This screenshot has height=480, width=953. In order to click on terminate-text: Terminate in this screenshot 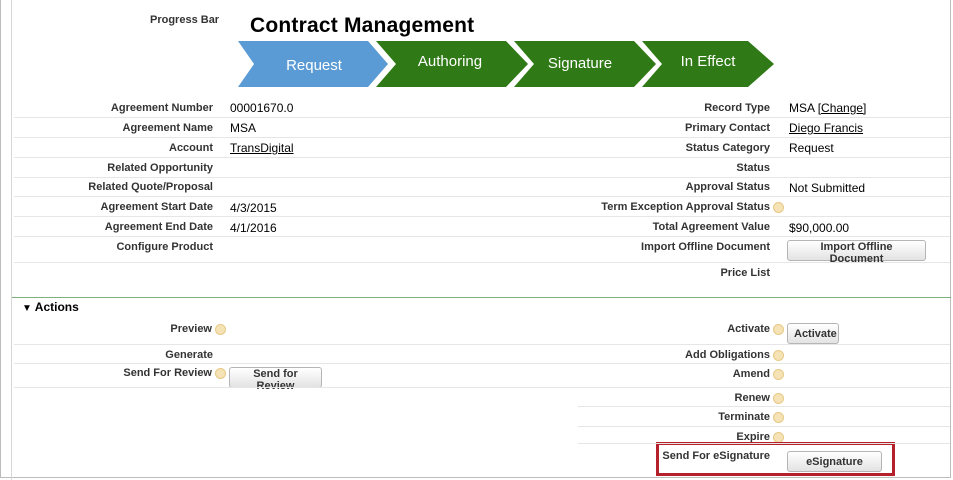, I will do `click(744, 417)`.